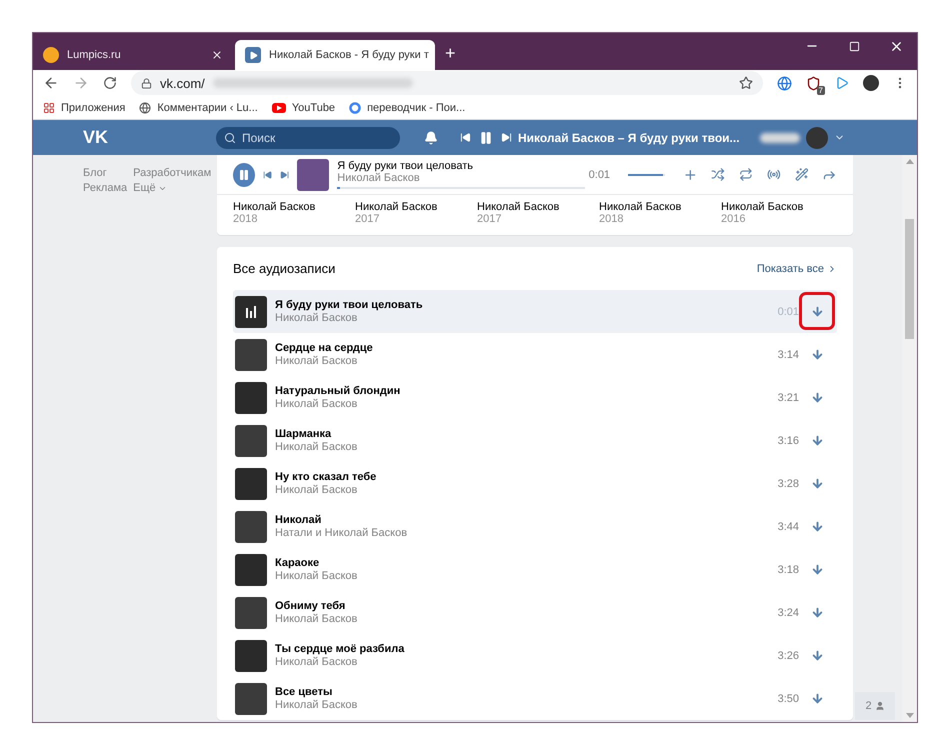 The image size is (950, 755). What do you see at coordinates (522, 533) in the screenshot?
I see `track-artist: Натали и Николай Басков` at bounding box center [522, 533].